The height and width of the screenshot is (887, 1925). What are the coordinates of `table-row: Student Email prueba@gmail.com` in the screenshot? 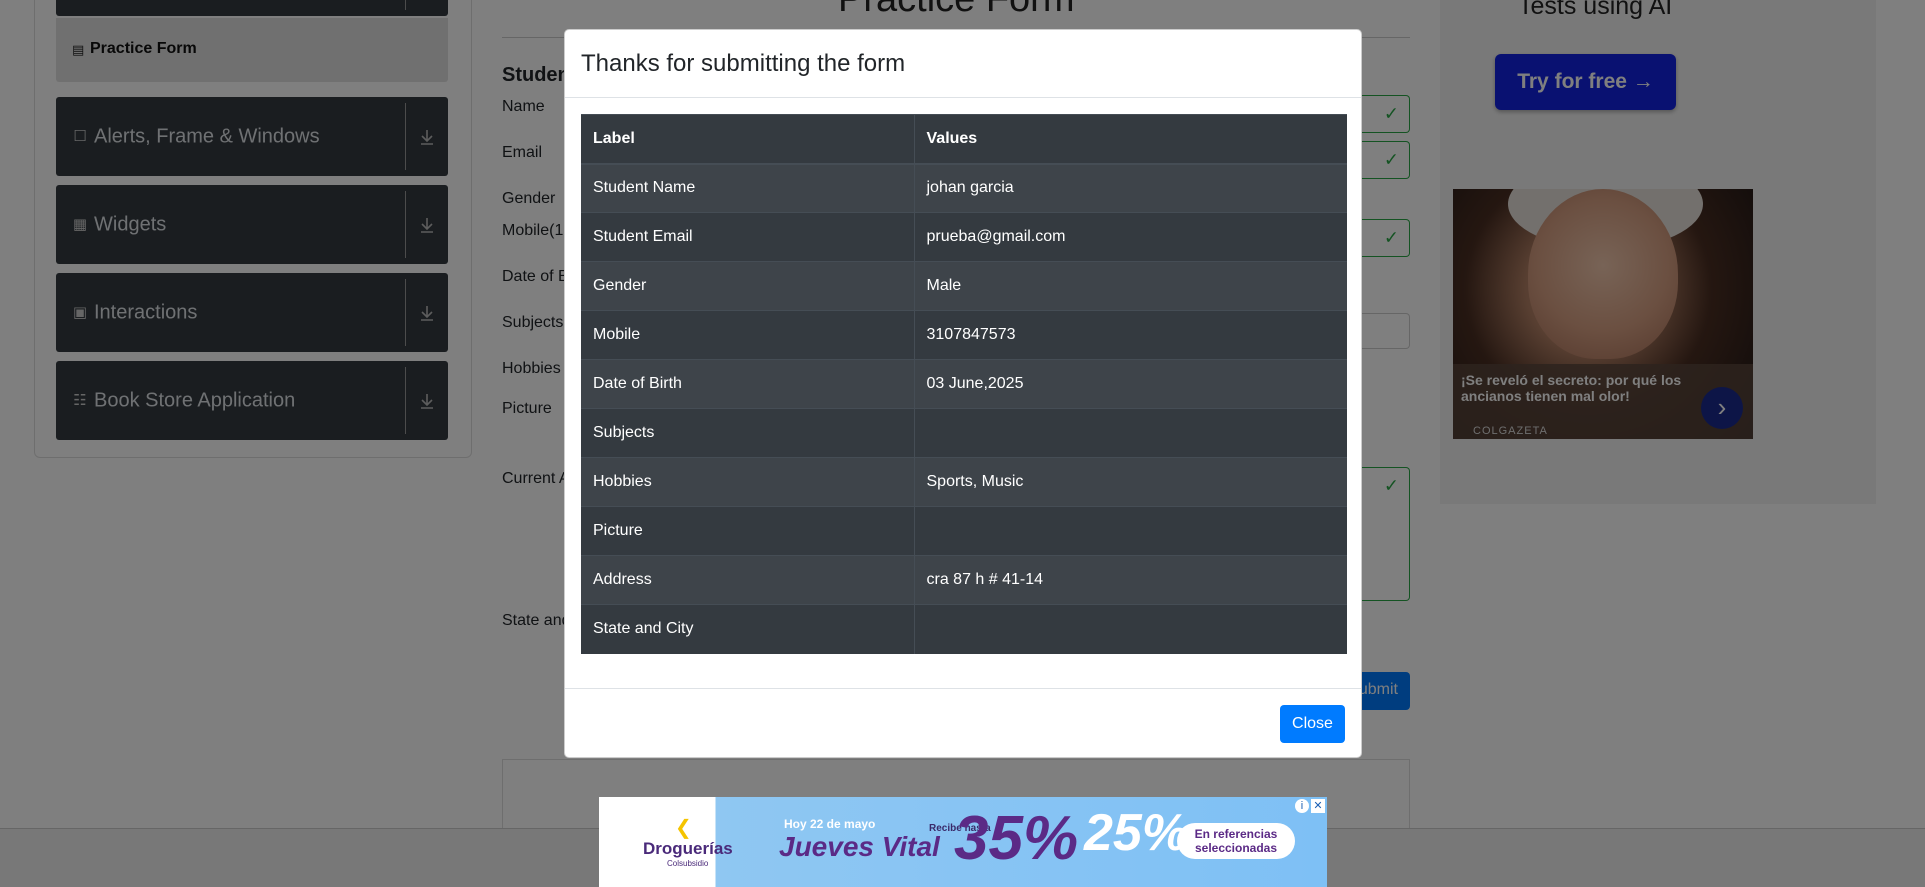 It's located at (964, 237).